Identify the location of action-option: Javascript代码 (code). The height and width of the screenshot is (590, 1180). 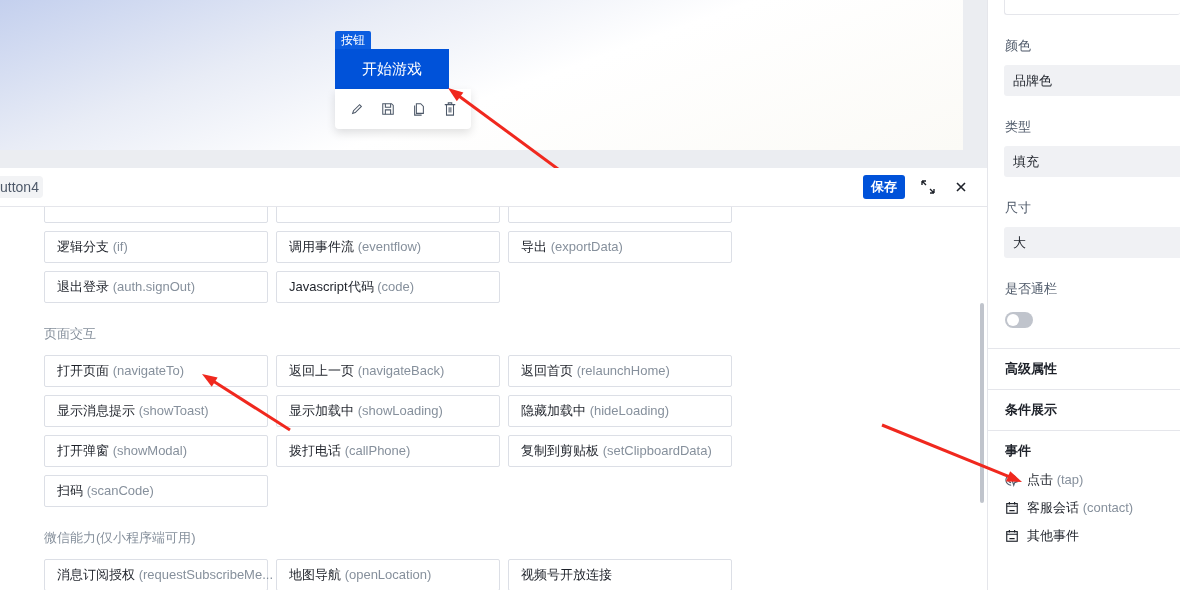
(388, 287).